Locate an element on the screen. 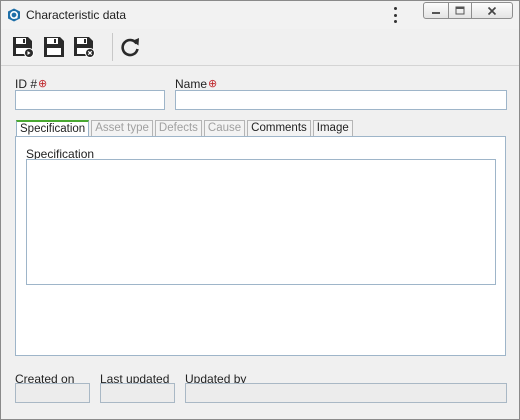 Image resolution: width=520 pixels, height=420 pixels. toolbar-separator is located at coordinates (112, 47).